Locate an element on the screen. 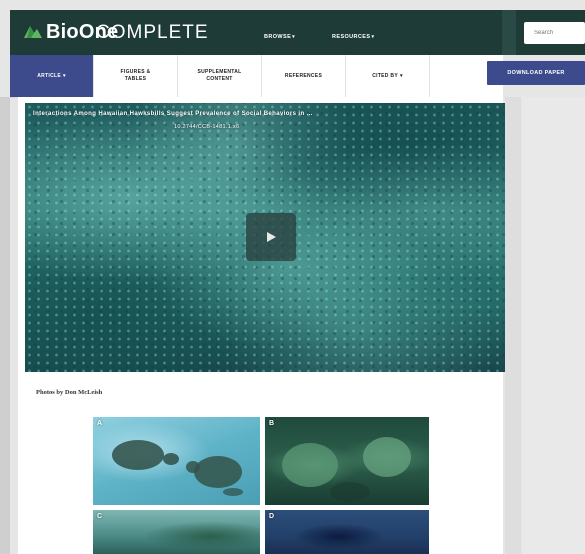  tab-supplemental-label: SUPPLEMENTAL CONTENT is located at coordinates (219, 76).